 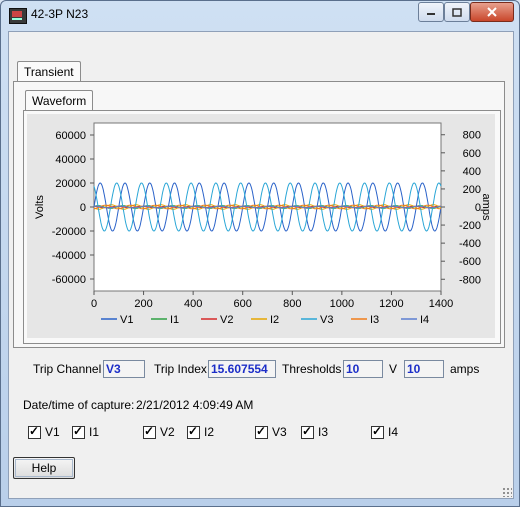 What do you see at coordinates (18, 16) in the screenshot?
I see `app-icon` at bounding box center [18, 16].